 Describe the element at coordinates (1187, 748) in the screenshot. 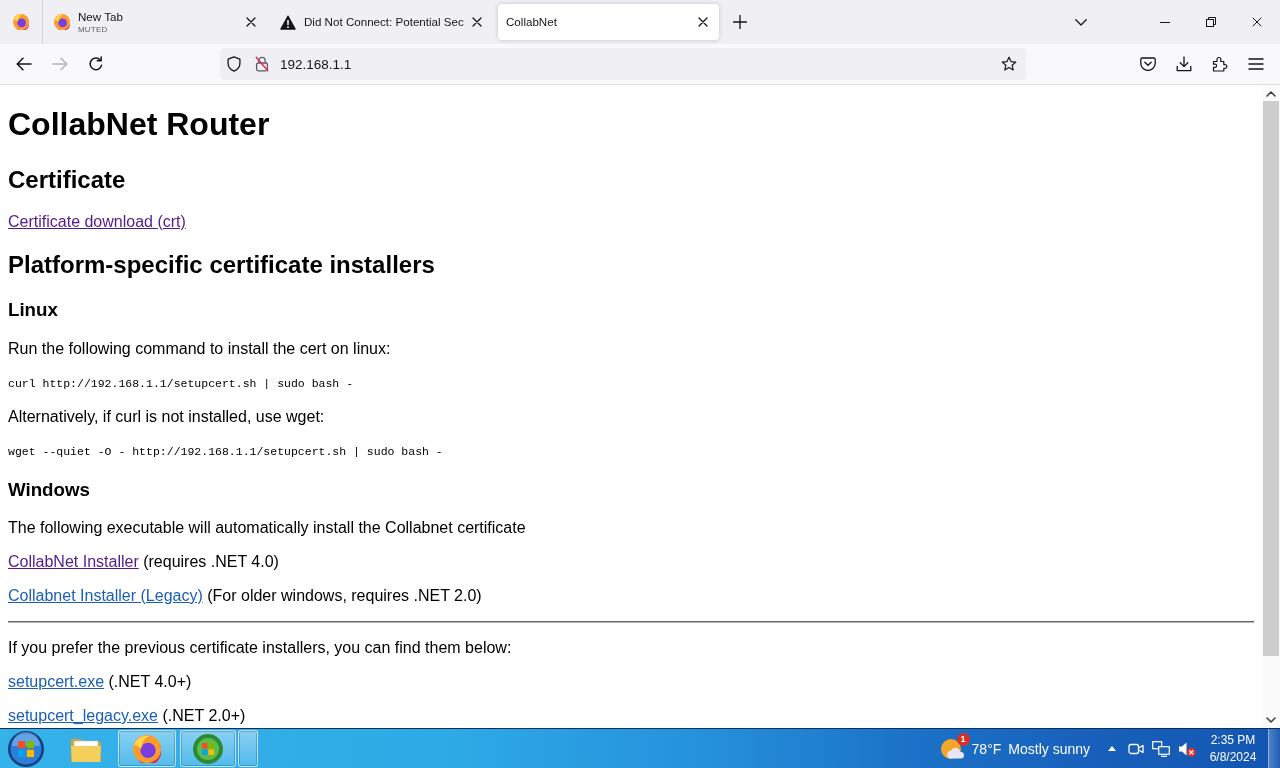

I see `speaker-icon` at that location.